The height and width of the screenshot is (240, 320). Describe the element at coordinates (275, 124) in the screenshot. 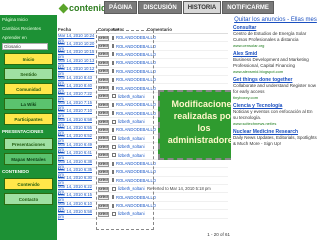

I see `ad-url: www.scitechnews.net/es` at that location.